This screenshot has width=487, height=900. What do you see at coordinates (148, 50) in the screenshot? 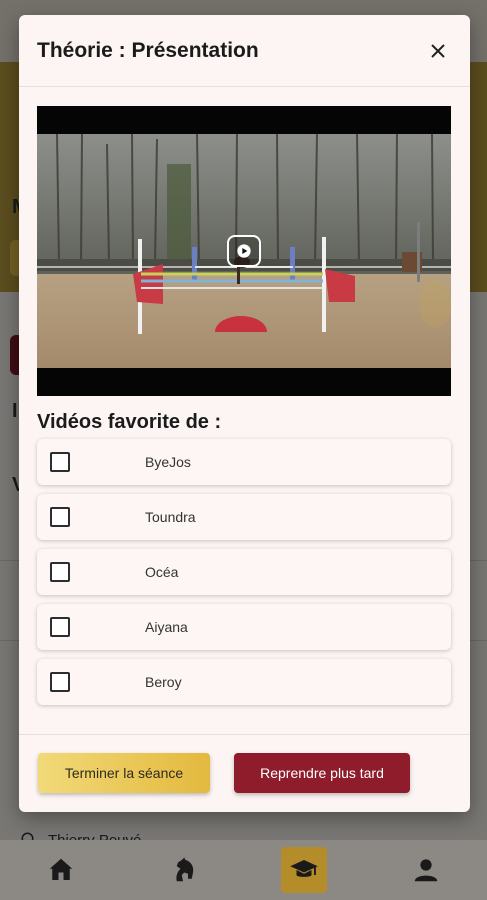
I see `modal-title: Théorie : Présentation` at bounding box center [148, 50].